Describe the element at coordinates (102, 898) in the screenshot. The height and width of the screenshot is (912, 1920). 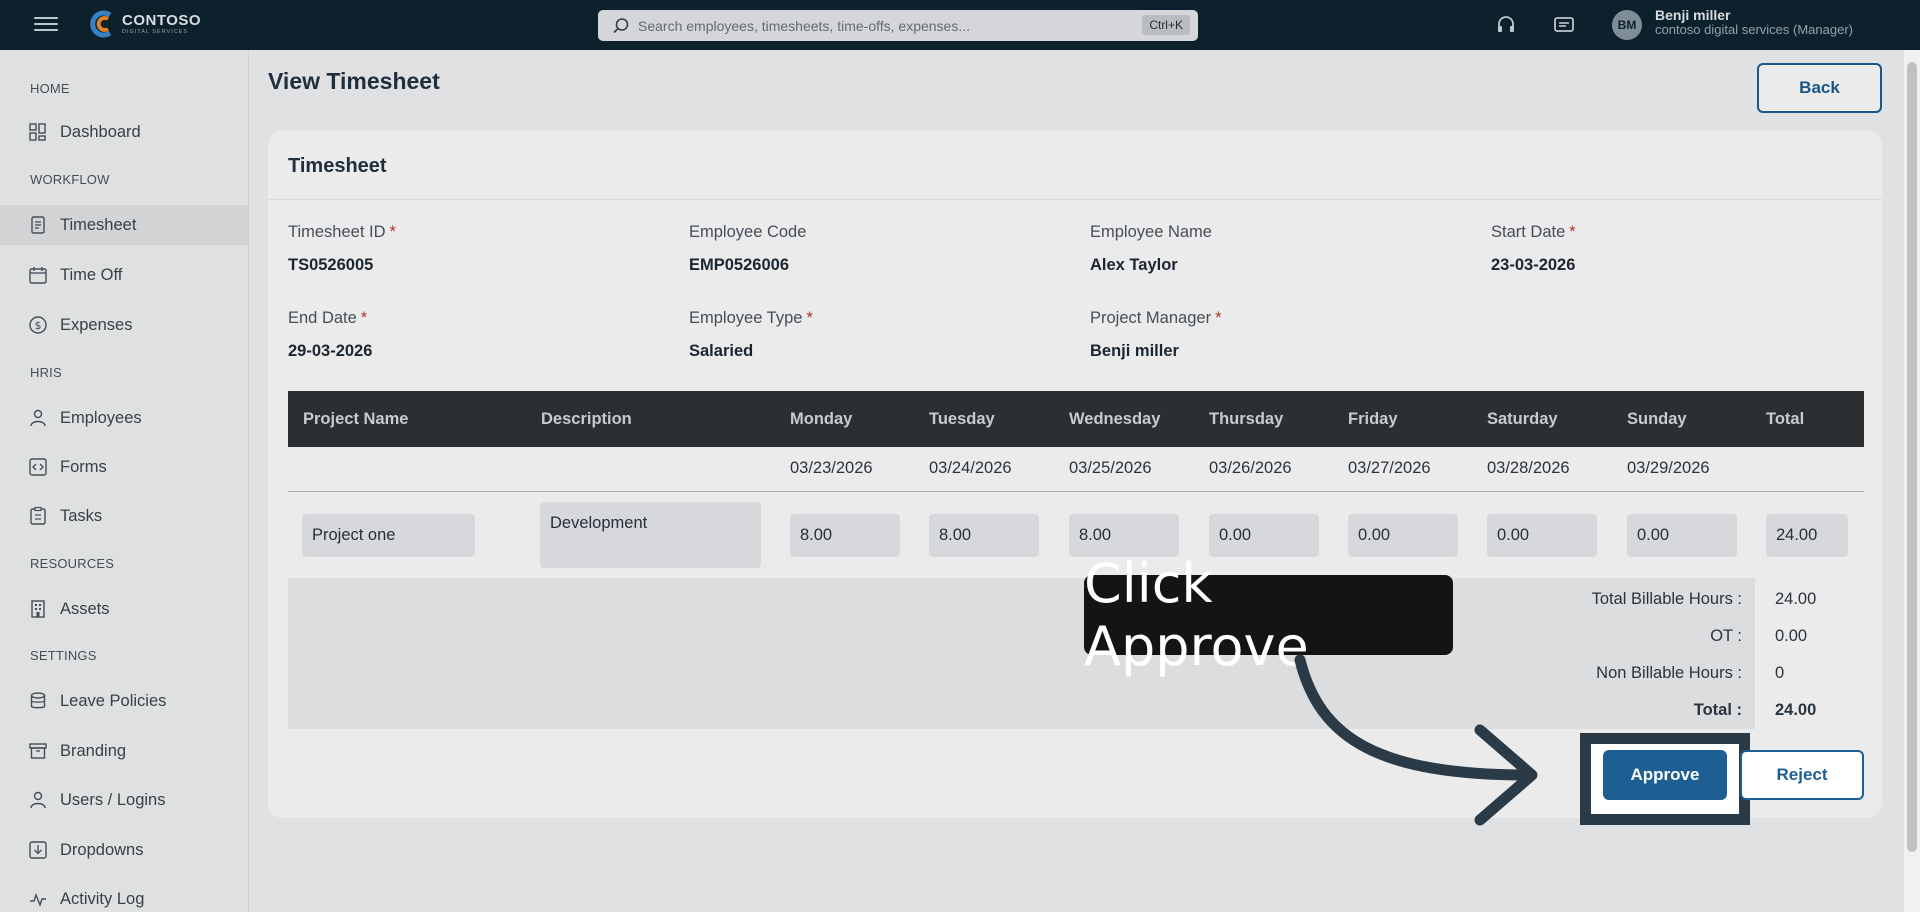
I see `sidebar-item-label: Activity Log` at that location.